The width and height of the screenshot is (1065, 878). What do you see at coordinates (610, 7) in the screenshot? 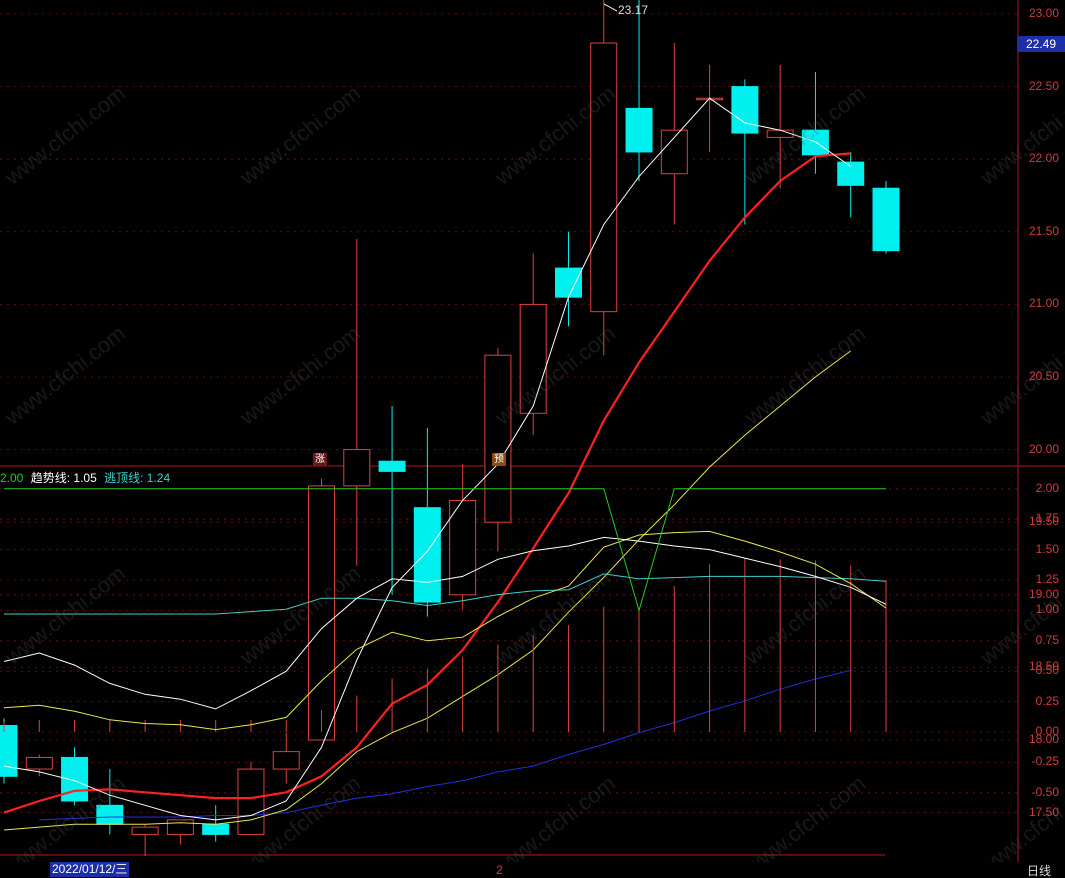
I see `high-pointer` at bounding box center [610, 7].